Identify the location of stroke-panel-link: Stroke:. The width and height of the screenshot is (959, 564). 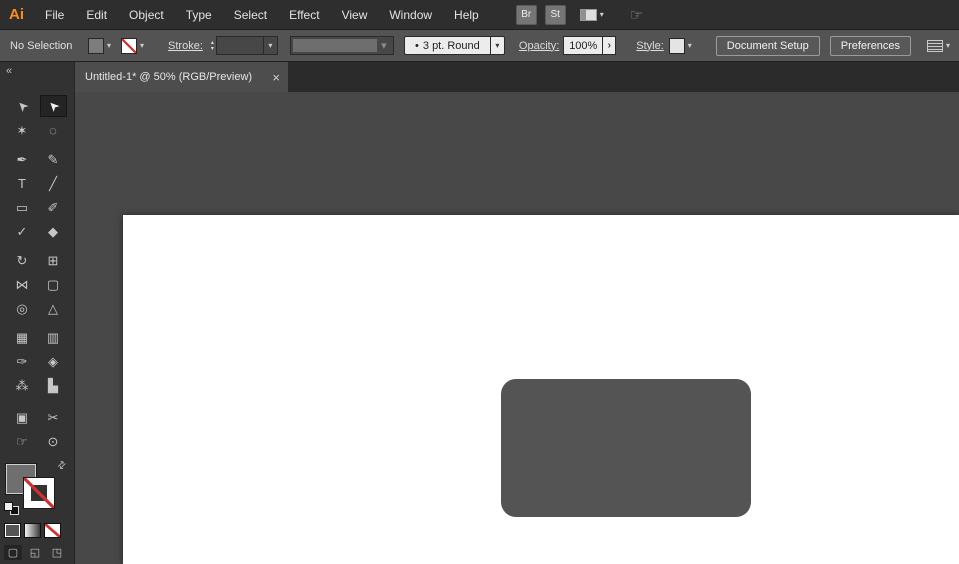
(185, 46).